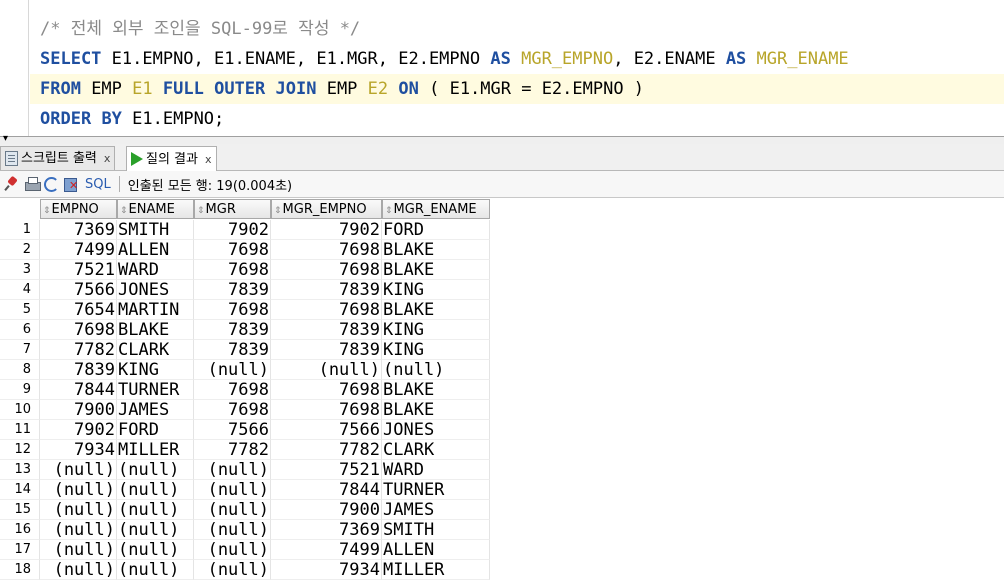 Image resolution: width=1004 pixels, height=580 pixels. Describe the element at coordinates (5, 139) in the screenshot. I see `splitter-collapse-icon: ▾` at that location.